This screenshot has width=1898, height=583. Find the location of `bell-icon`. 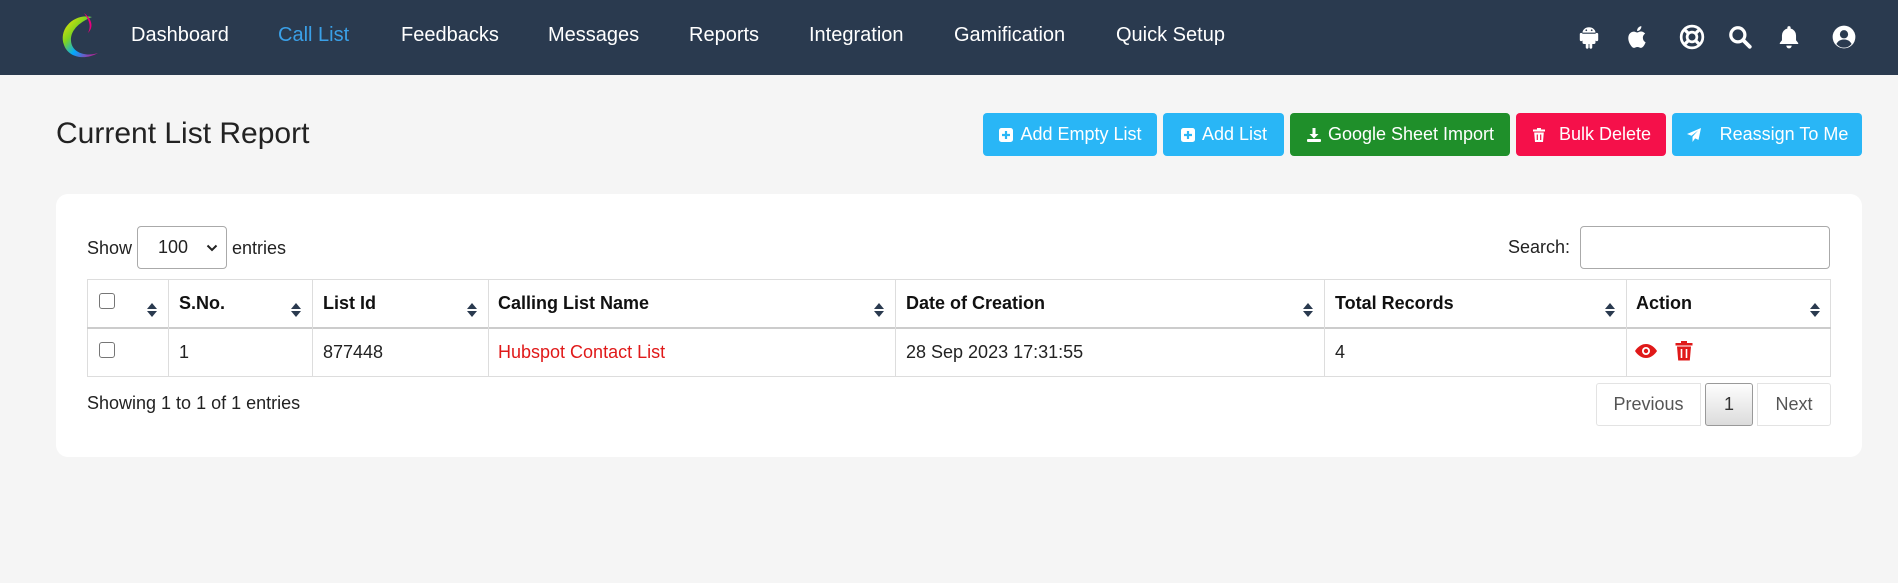

bell-icon is located at coordinates (1789, 37).